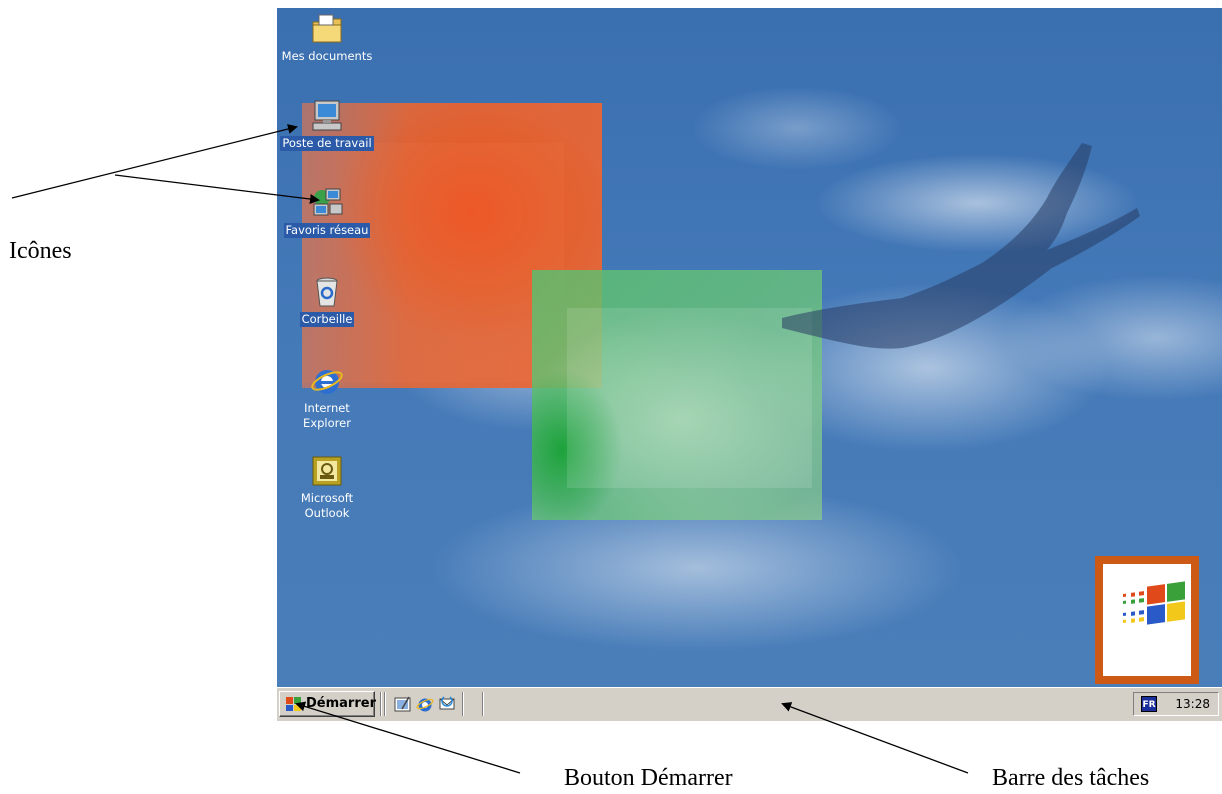  Describe the element at coordinates (1149, 704) in the screenshot. I see `language-indicator: FR` at that location.